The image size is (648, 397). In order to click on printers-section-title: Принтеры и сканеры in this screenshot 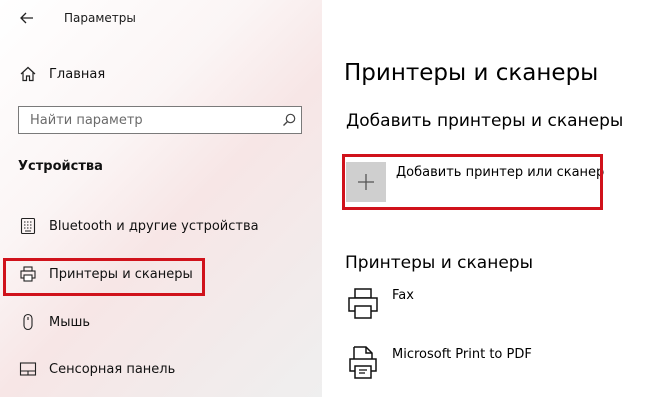, I will do `click(439, 263)`.